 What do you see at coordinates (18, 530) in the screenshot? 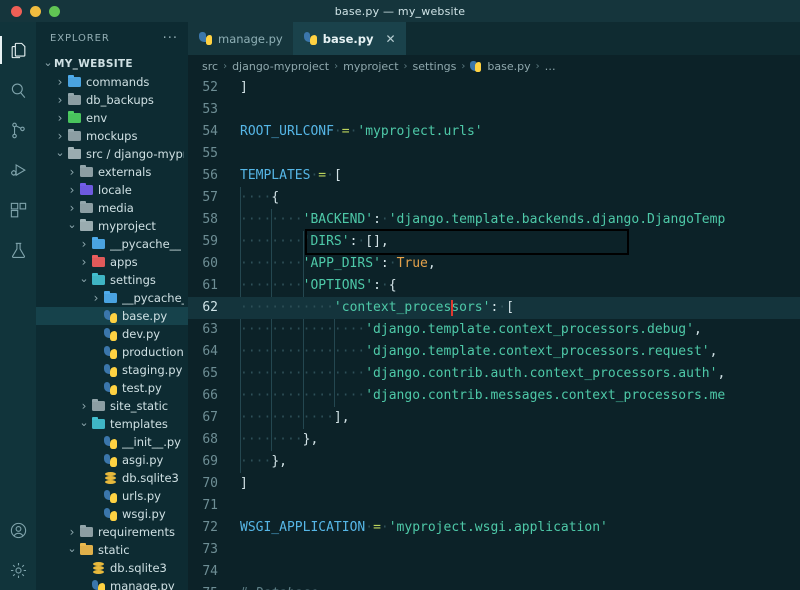
I see `activity-accounts` at bounding box center [18, 530].